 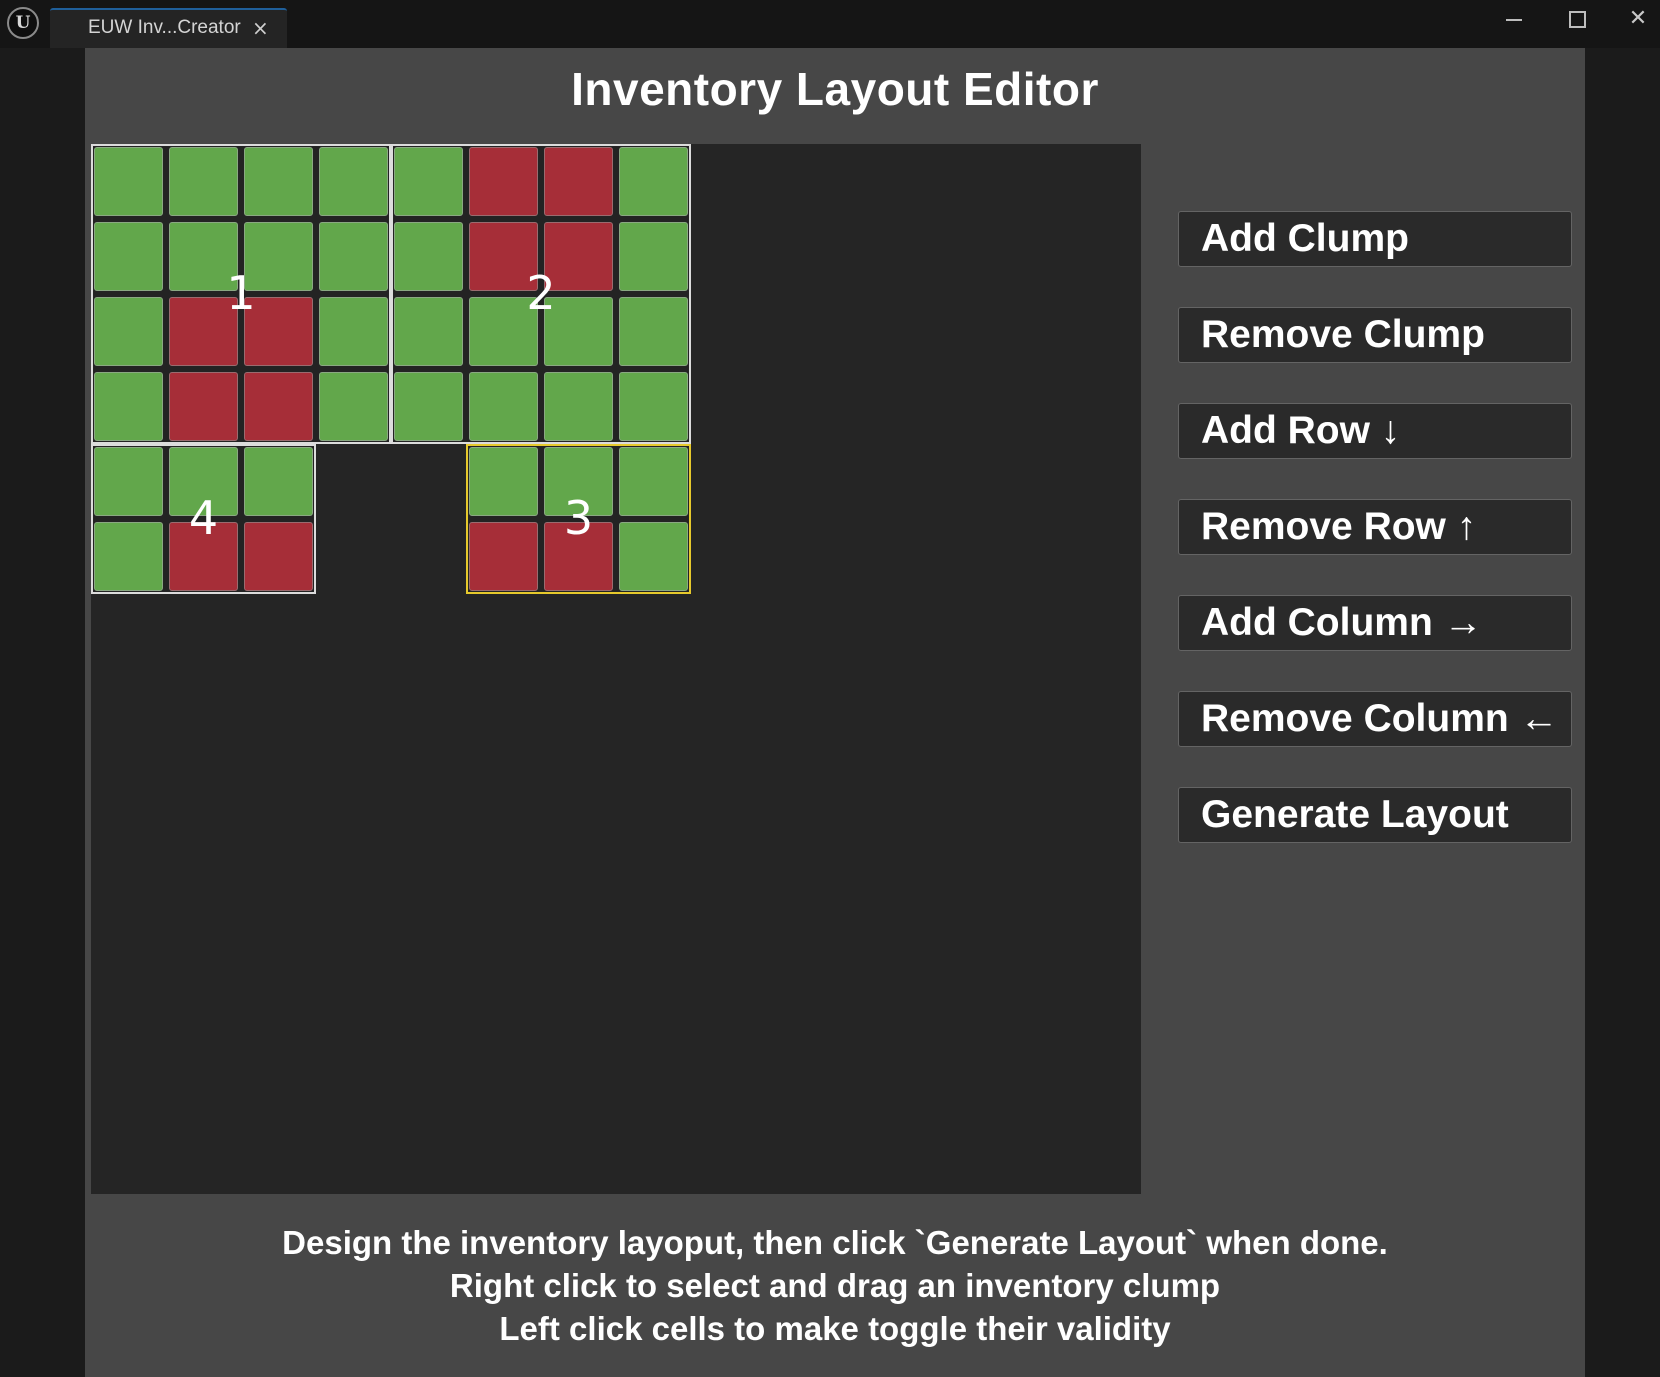 I want to click on minimize-icon, so click(x=1514, y=20).